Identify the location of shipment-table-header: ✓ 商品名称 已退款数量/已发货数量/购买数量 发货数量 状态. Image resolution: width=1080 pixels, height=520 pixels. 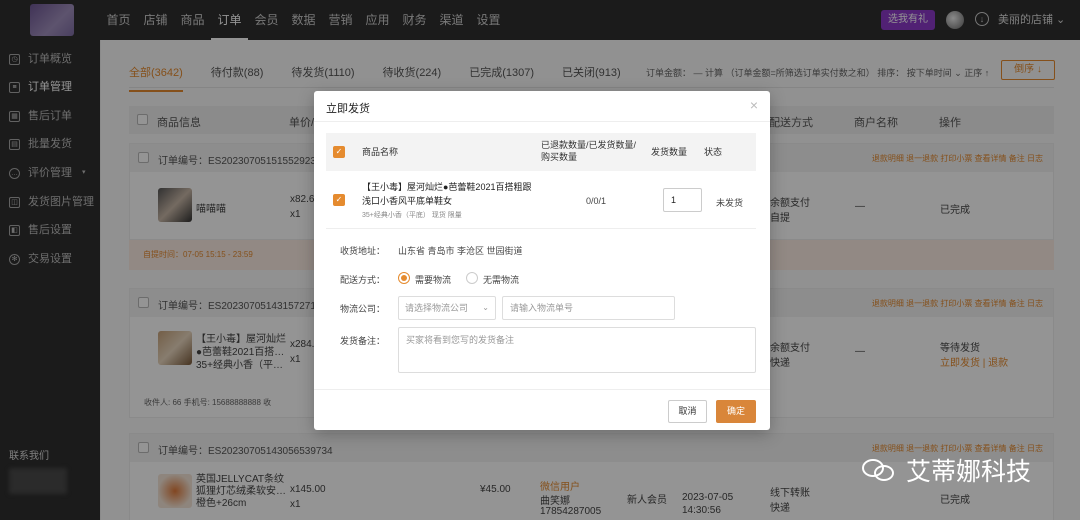
(541, 152).